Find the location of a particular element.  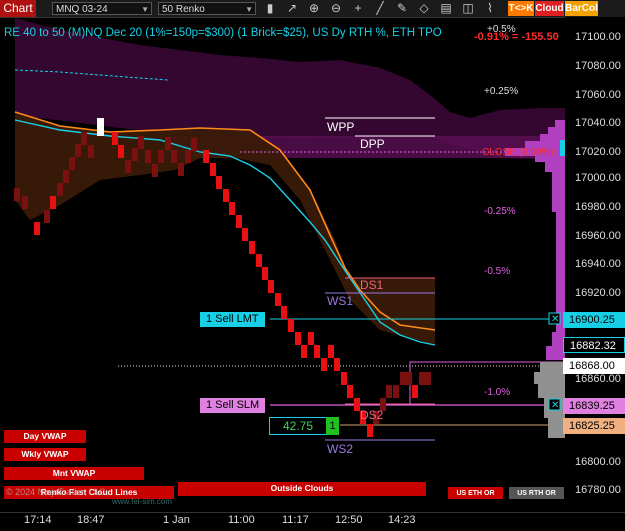

pct-level-label: -0.5% is located at coordinates (497, 271).